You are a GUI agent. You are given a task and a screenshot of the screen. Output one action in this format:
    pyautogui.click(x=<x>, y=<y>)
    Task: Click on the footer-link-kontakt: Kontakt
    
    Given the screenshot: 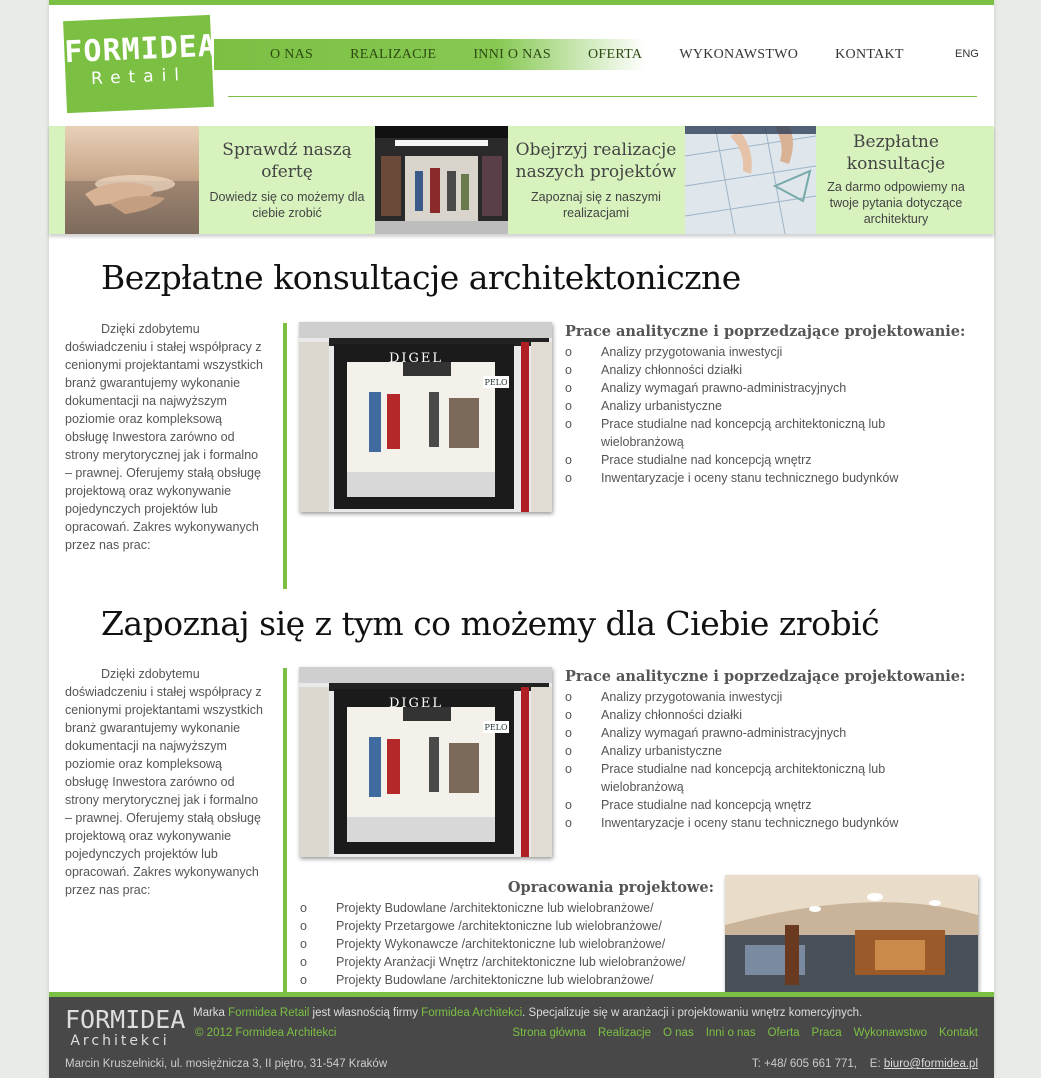 What is the action you would take?
    pyautogui.click(x=958, y=1033)
    